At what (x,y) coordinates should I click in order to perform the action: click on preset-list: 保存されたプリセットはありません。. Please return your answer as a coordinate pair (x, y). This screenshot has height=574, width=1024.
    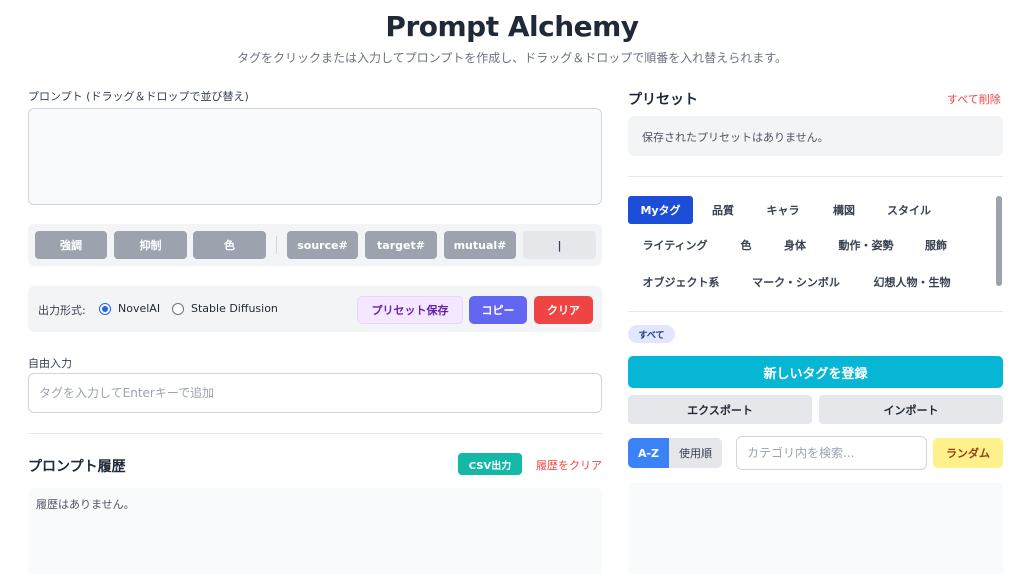
    Looking at the image, I should click on (815, 136).